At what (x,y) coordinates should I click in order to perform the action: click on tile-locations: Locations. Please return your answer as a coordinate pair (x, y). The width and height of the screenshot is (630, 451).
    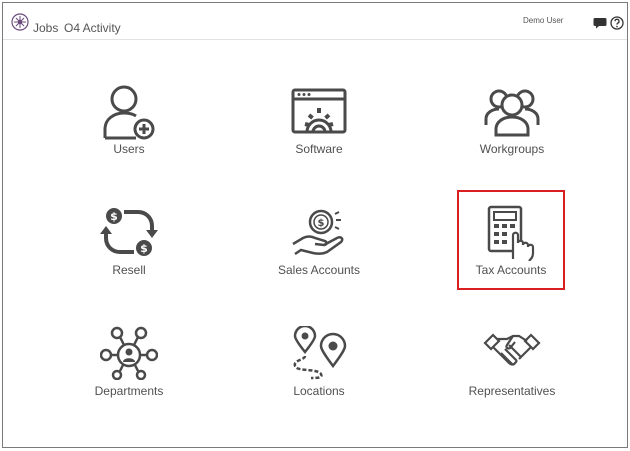
    Looking at the image, I should click on (319, 368).